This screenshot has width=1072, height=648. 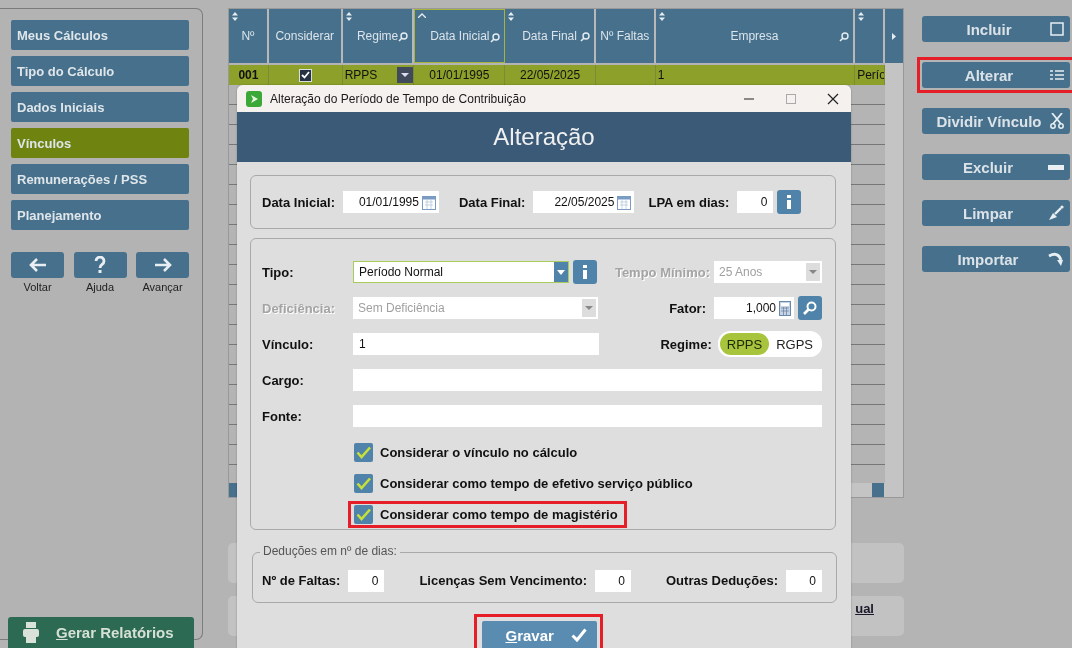 I want to click on number-field: 1,000, so click(x=754, y=308).